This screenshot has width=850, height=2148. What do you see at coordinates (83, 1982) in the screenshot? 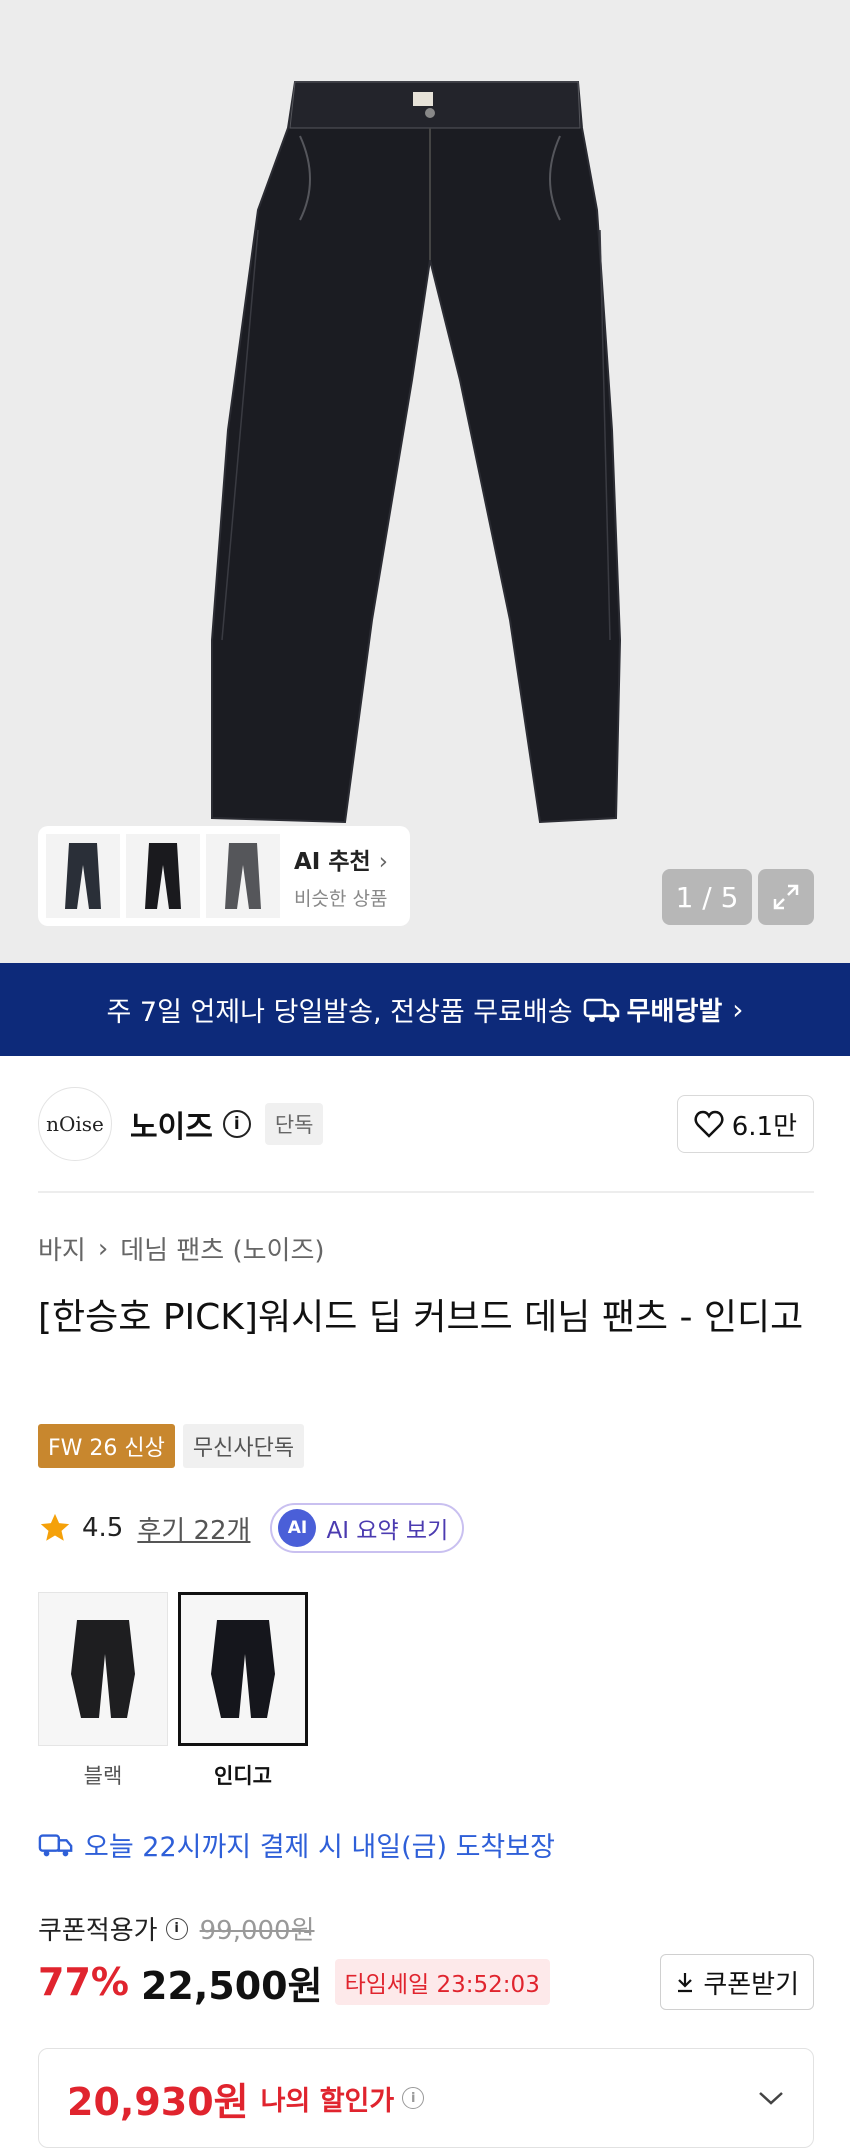
I see `discount-rate: 77%` at bounding box center [83, 1982].